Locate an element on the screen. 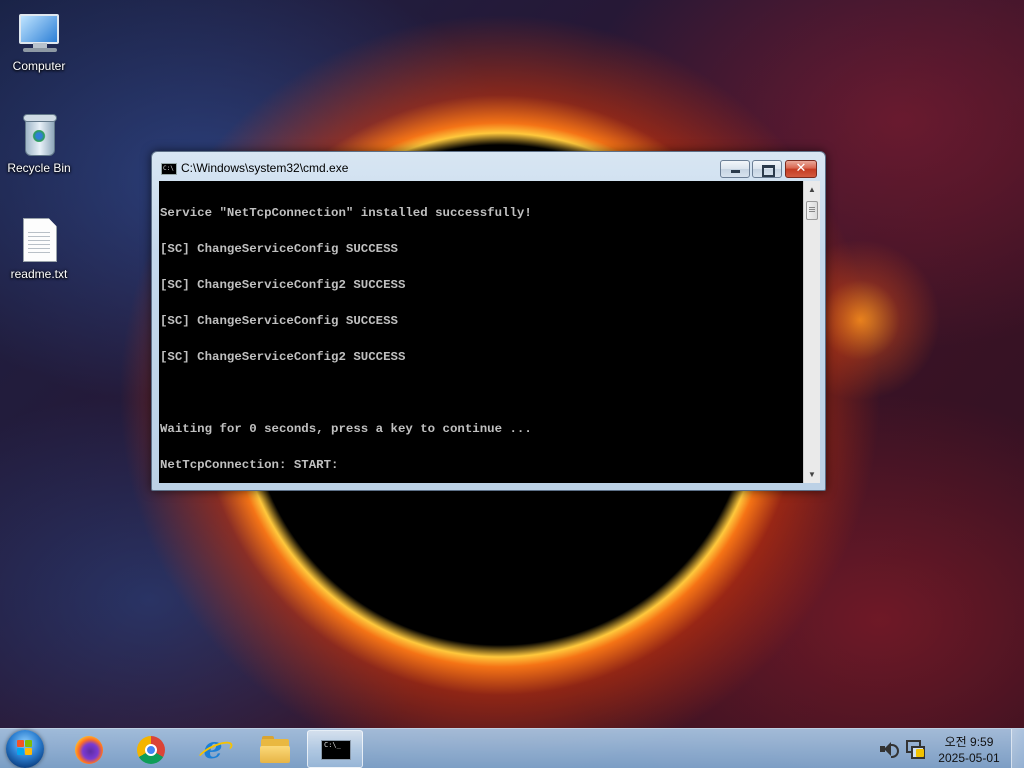 This screenshot has width=1024, height=768. speaker-icon is located at coordinates (889, 749).